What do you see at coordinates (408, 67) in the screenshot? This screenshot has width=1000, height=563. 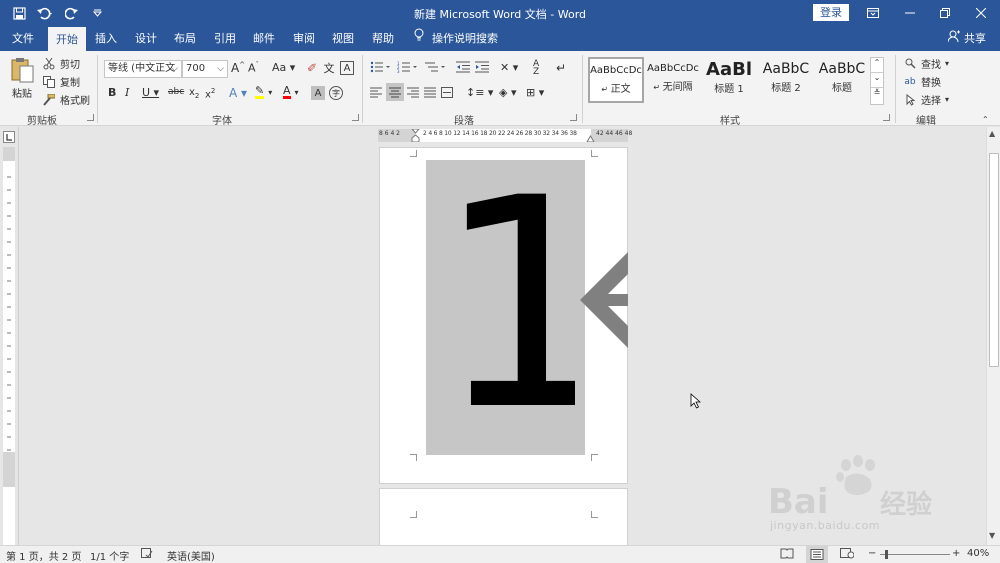 I see `numbering-button: 123` at bounding box center [408, 67].